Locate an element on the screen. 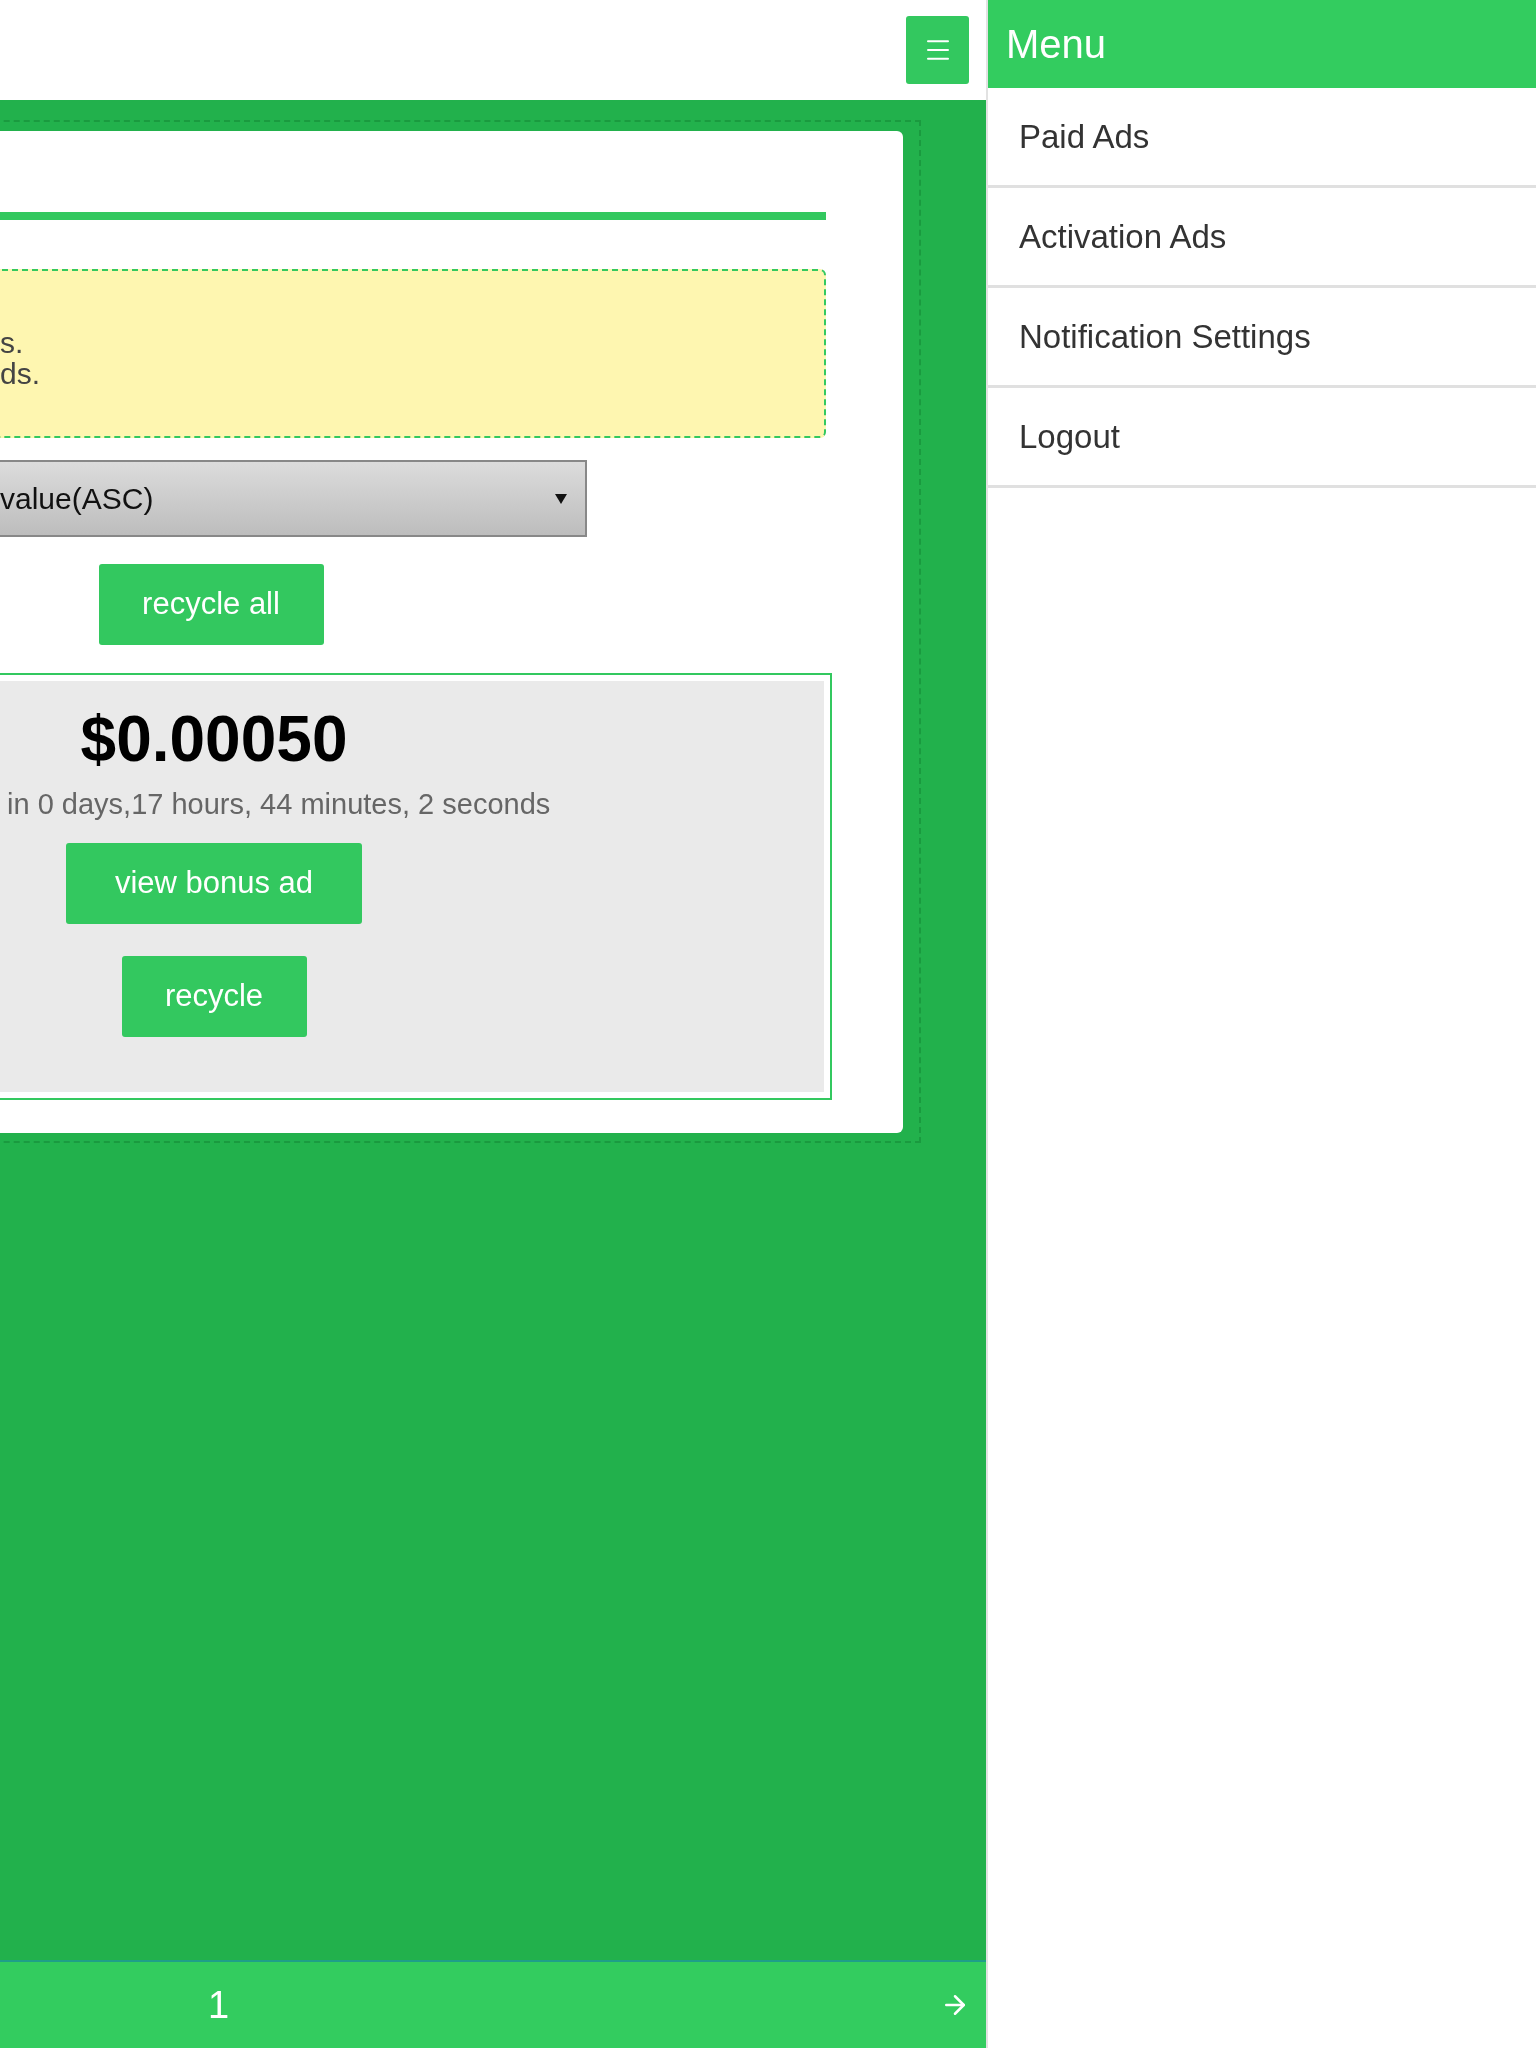  menu-item: Logout is located at coordinates (1262, 438).